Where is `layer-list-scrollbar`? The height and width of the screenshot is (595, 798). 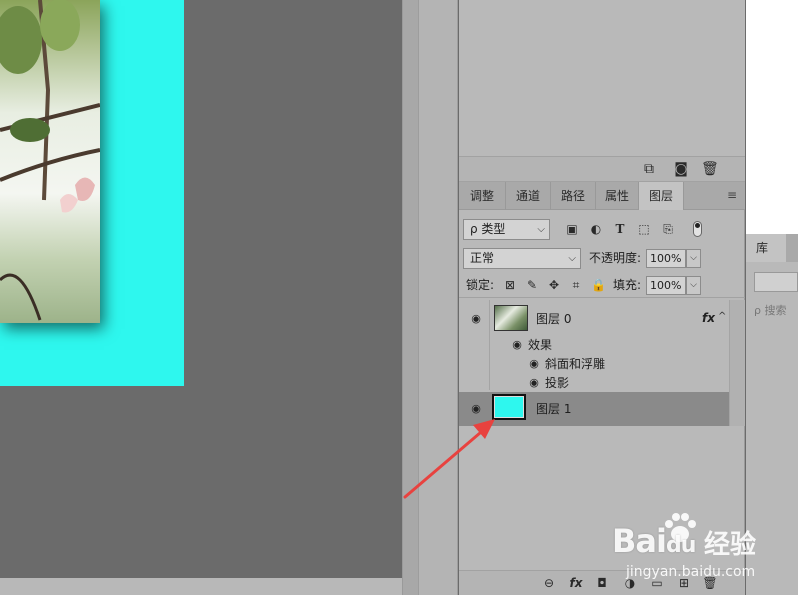 layer-list-scrollbar is located at coordinates (737, 363).